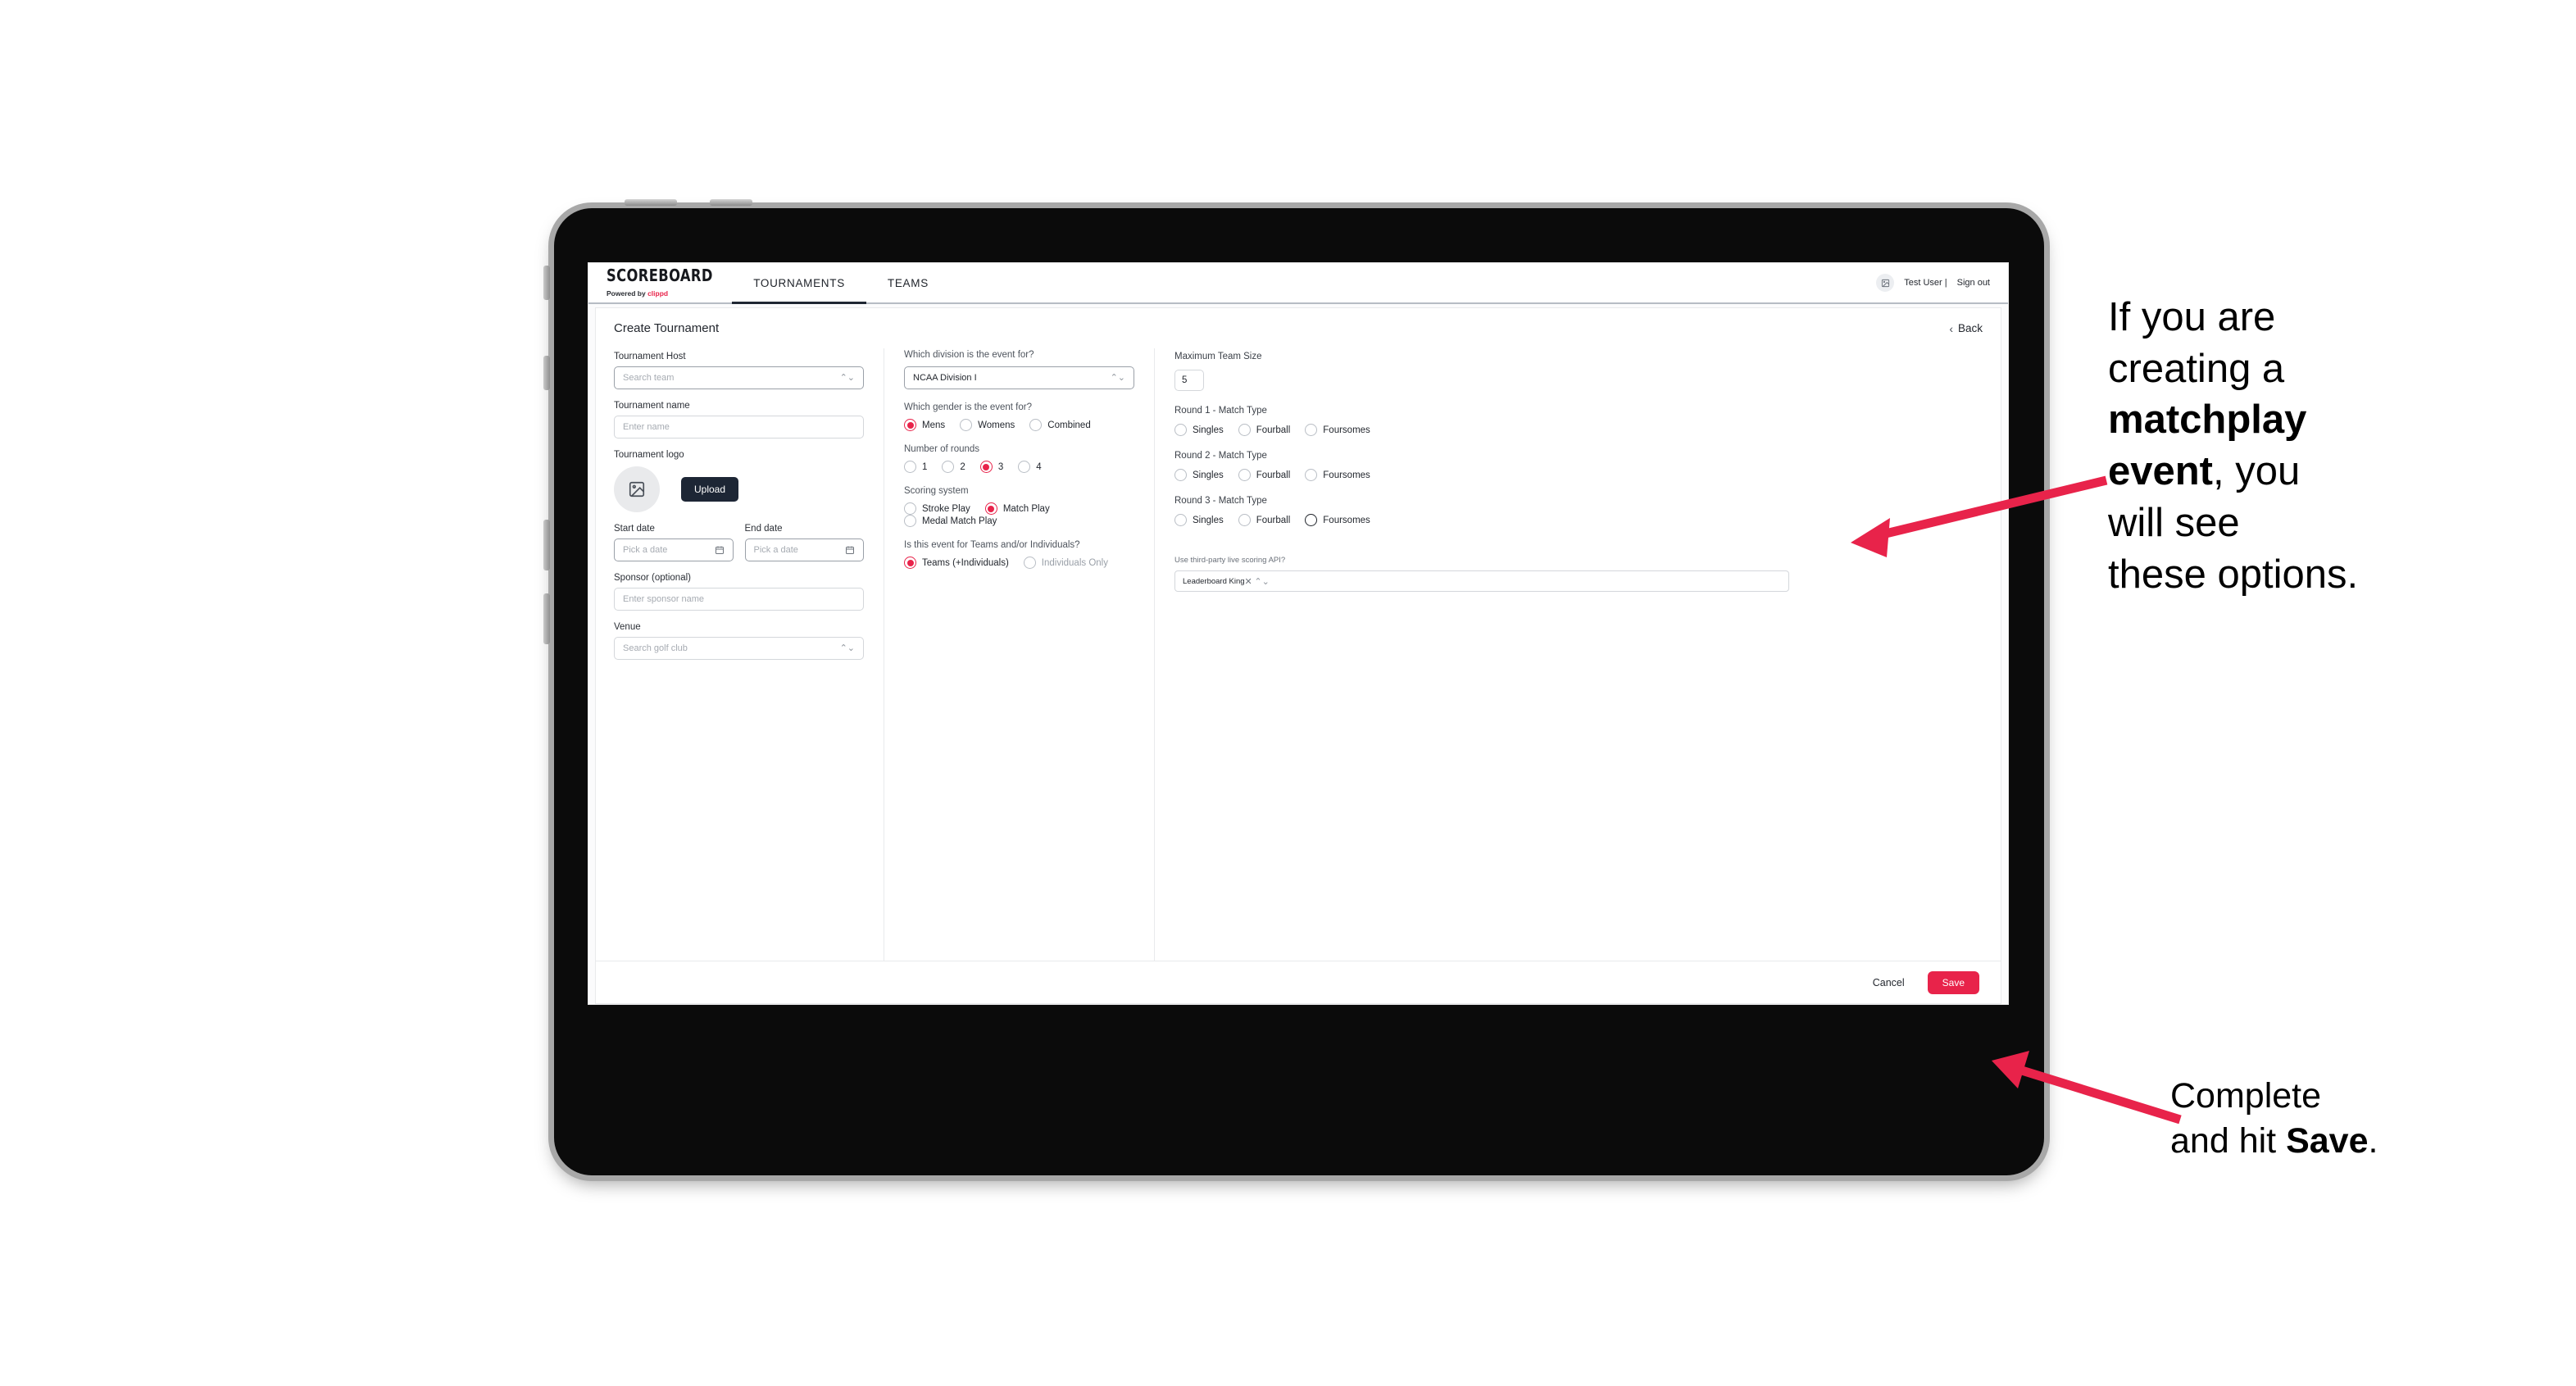 The width and height of the screenshot is (2576, 1386). What do you see at coordinates (1337, 430) in the screenshot?
I see `round1-option-foursomes: Foursomes` at bounding box center [1337, 430].